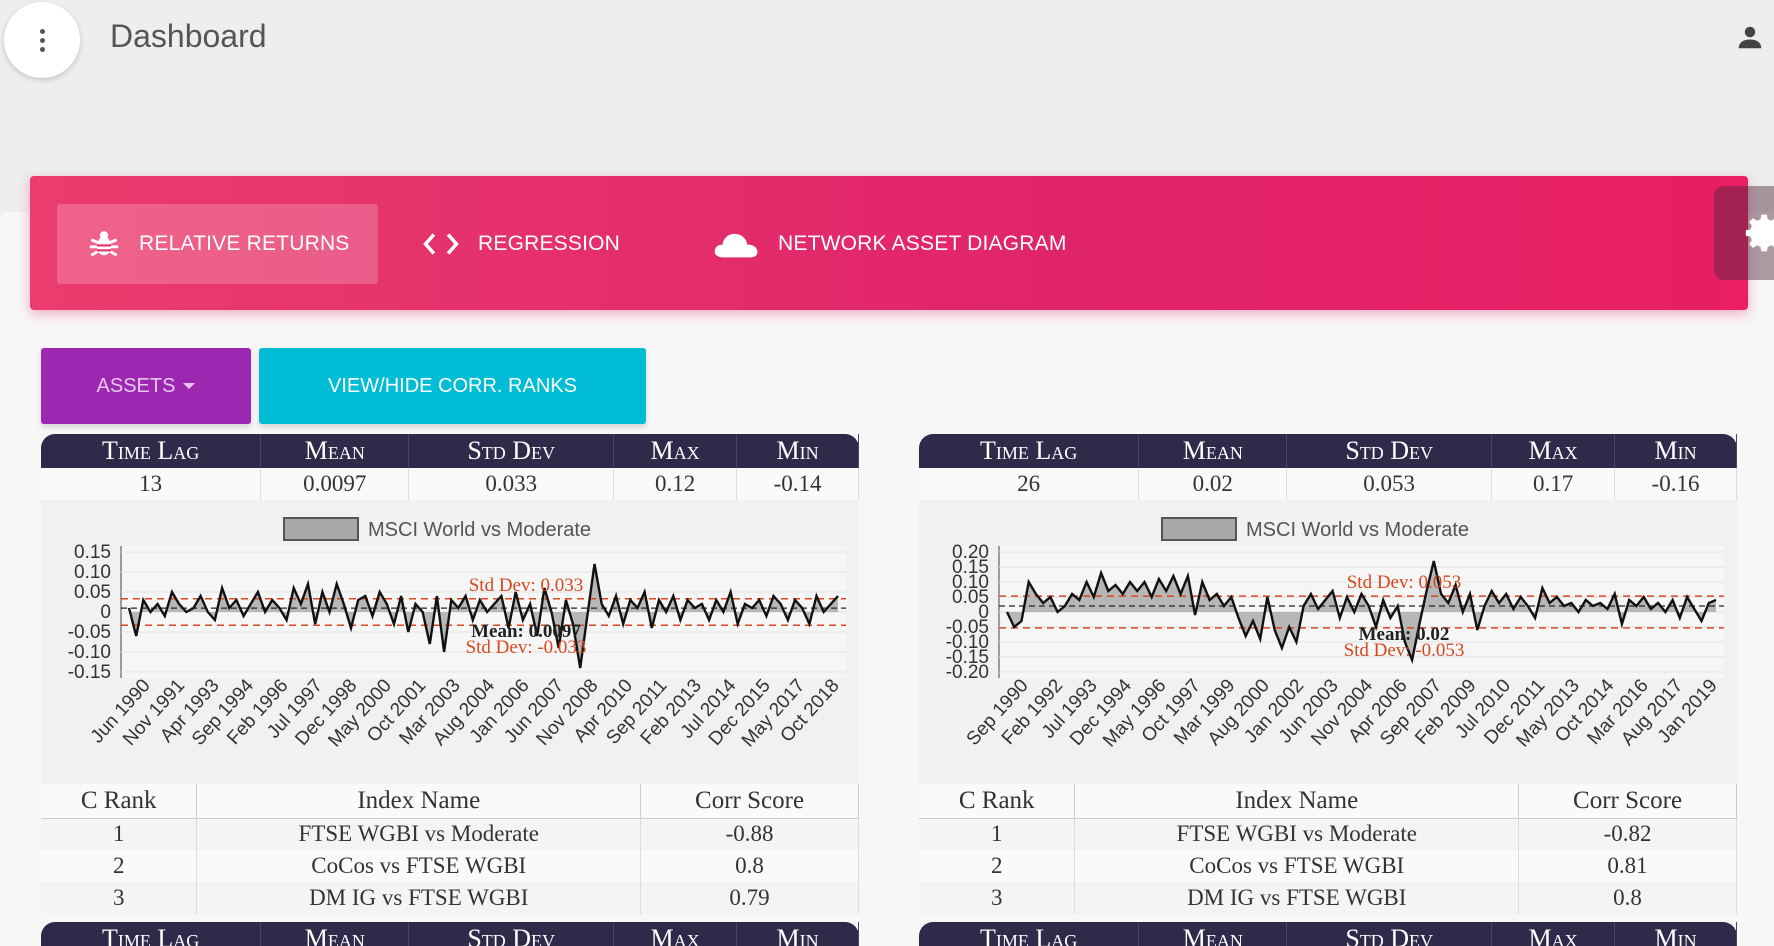  What do you see at coordinates (967, 672) in the screenshot?
I see `y-tick-label: -0.20` at bounding box center [967, 672].